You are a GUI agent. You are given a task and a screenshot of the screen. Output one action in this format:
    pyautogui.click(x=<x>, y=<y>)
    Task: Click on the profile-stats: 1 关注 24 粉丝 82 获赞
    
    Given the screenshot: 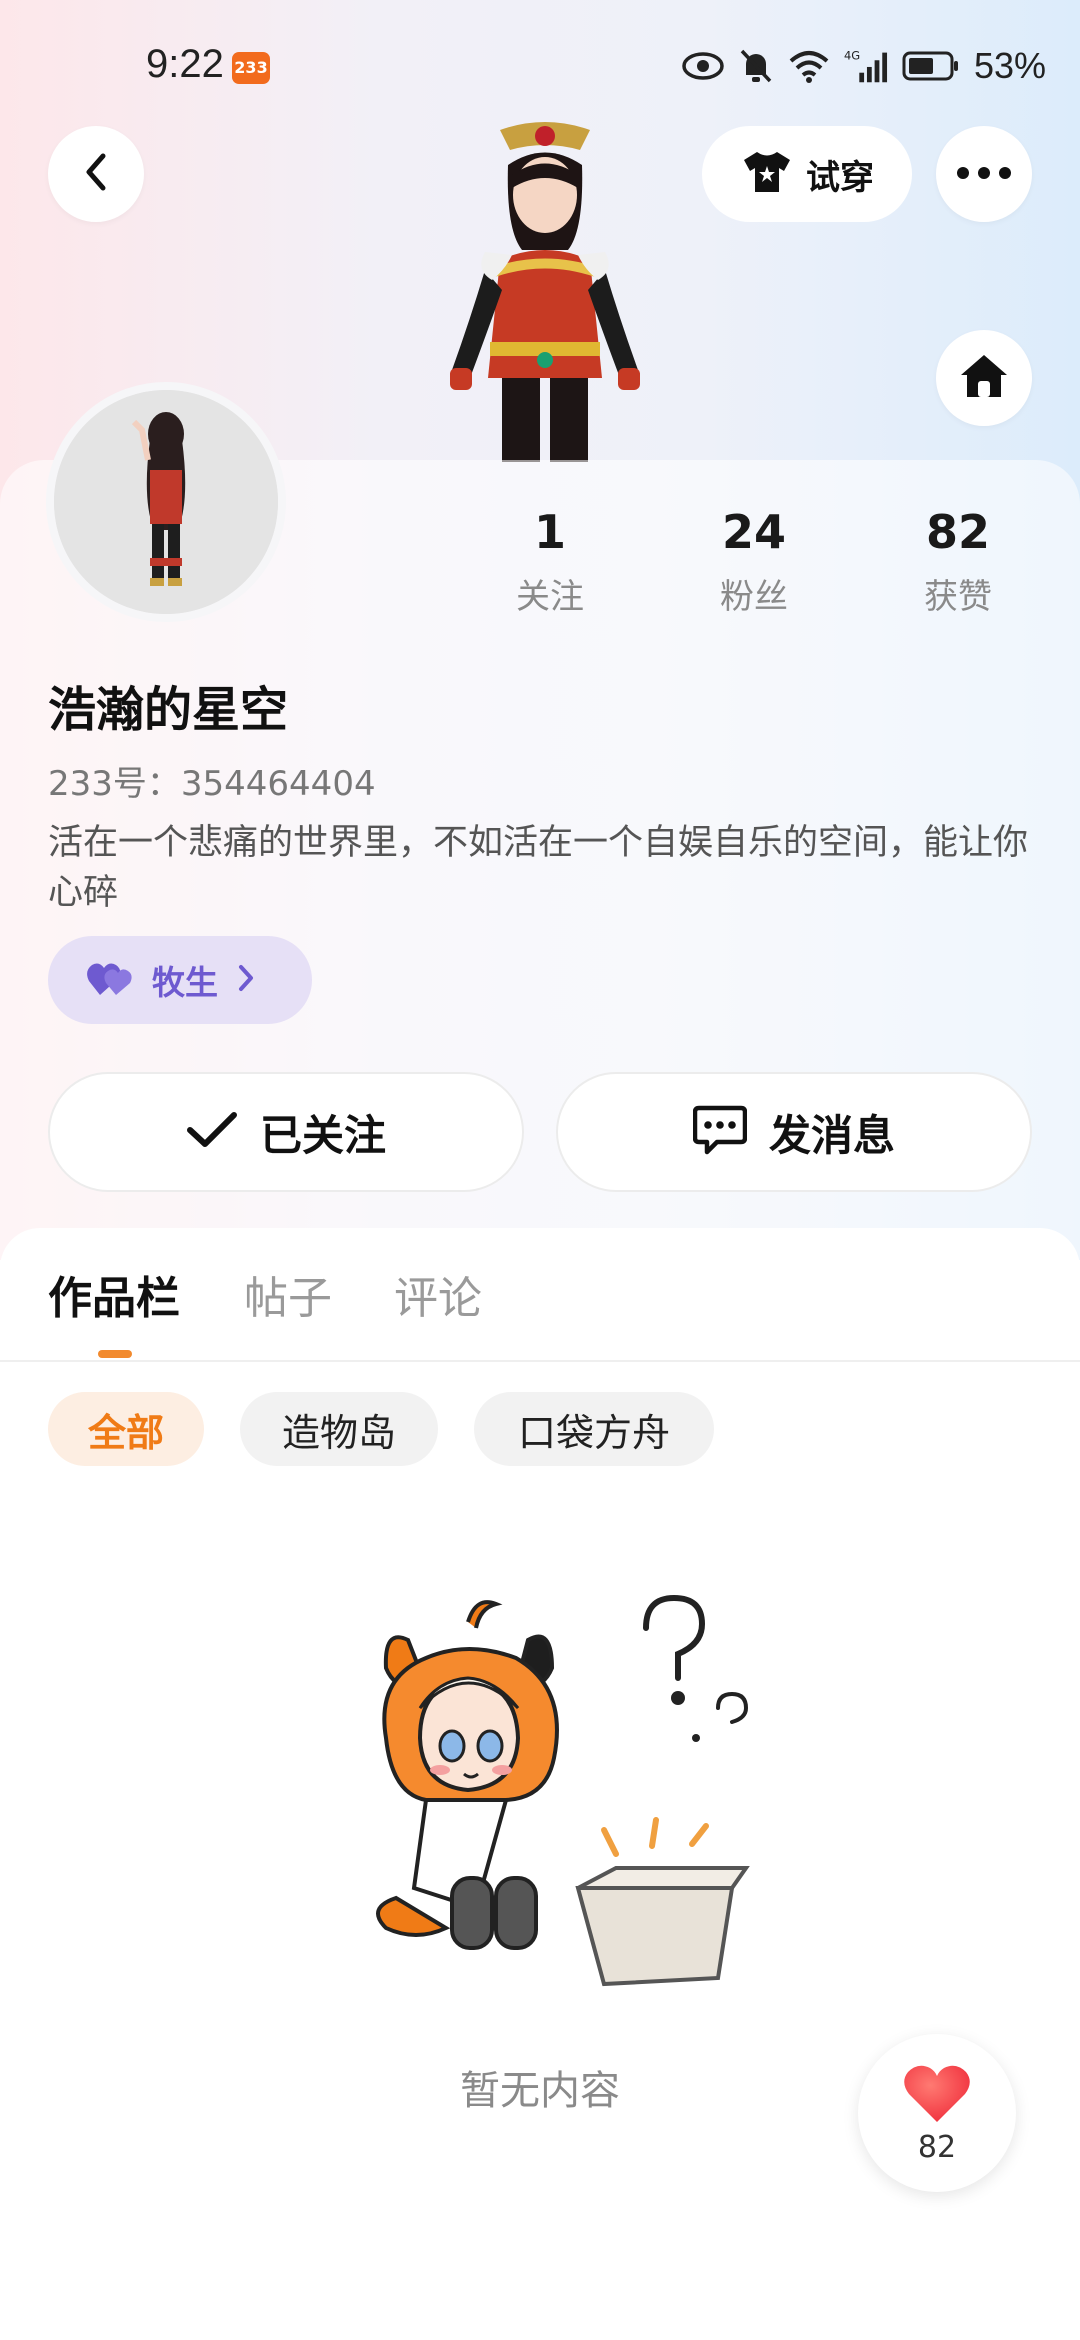 What is the action you would take?
    pyautogui.click(x=760, y=565)
    